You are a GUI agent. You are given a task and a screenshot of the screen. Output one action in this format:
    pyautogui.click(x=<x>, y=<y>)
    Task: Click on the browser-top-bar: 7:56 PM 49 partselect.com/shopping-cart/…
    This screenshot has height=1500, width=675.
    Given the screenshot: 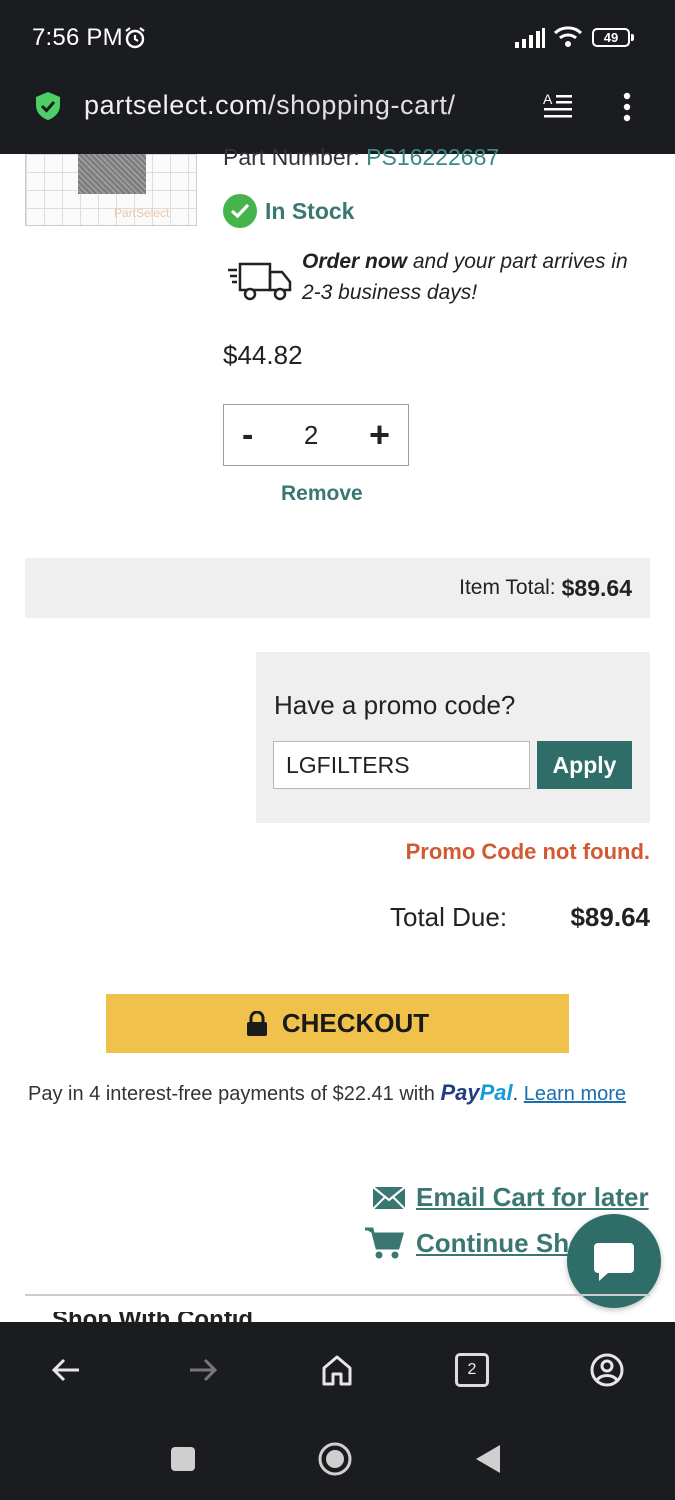 What is the action you would take?
    pyautogui.click(x=337, y=77)
    